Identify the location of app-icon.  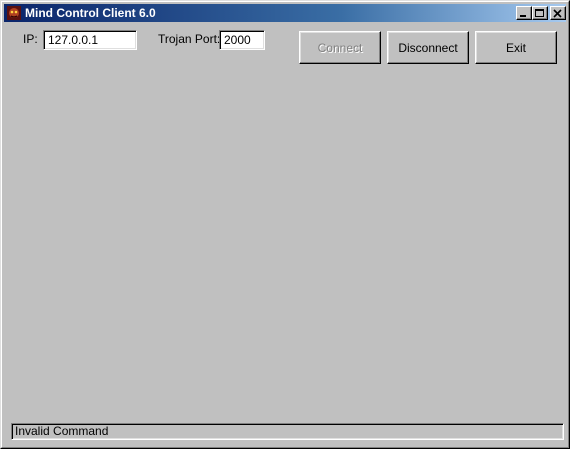
(14, 13).